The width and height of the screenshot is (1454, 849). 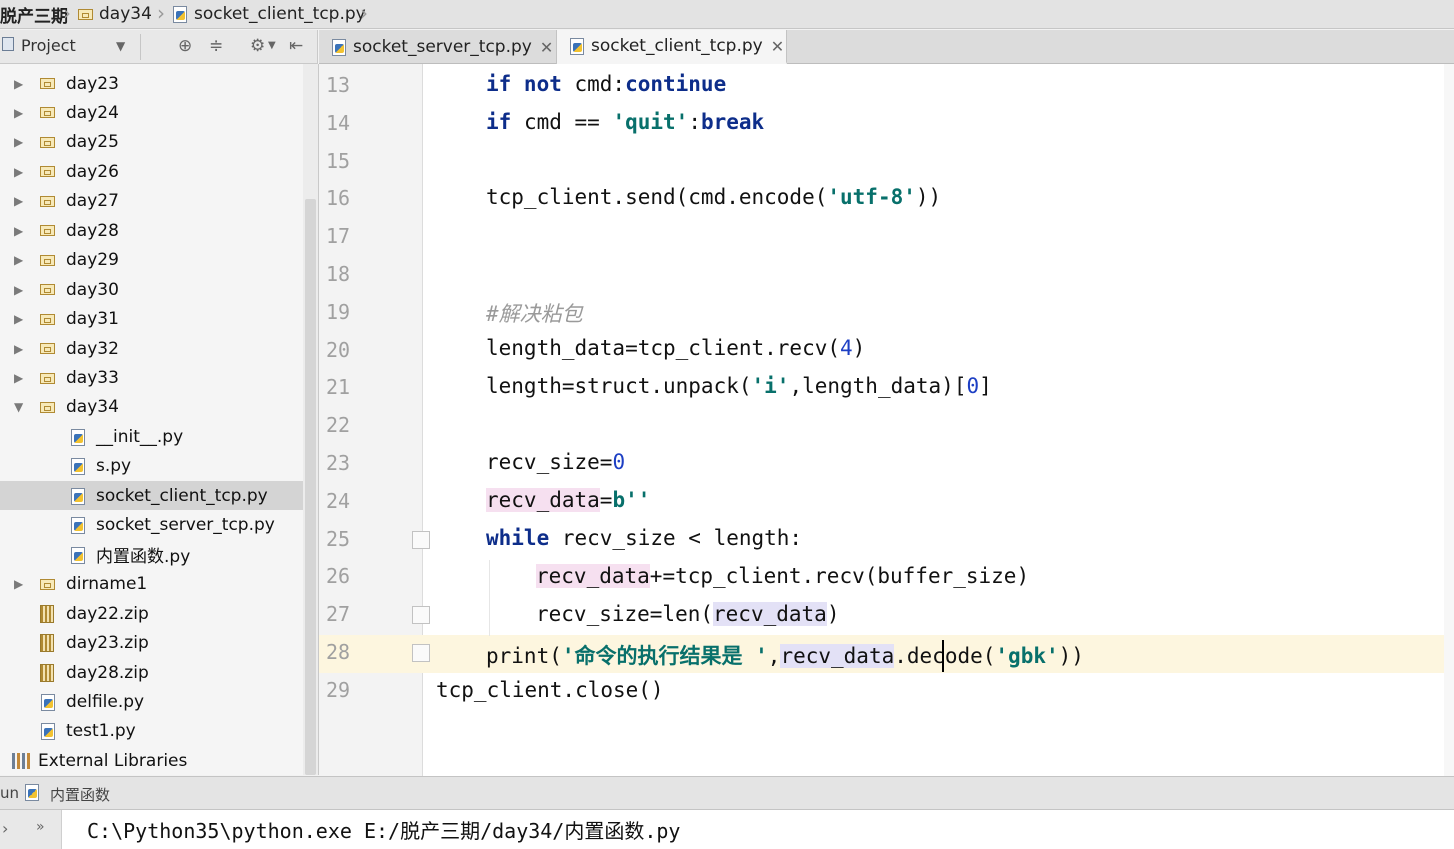 What do you see at coordinates (672, 47) in the screenshot?
I see `tab-socket-client-tcp: socket_client_tcp.py ✕` at bounding box center [672, 47].